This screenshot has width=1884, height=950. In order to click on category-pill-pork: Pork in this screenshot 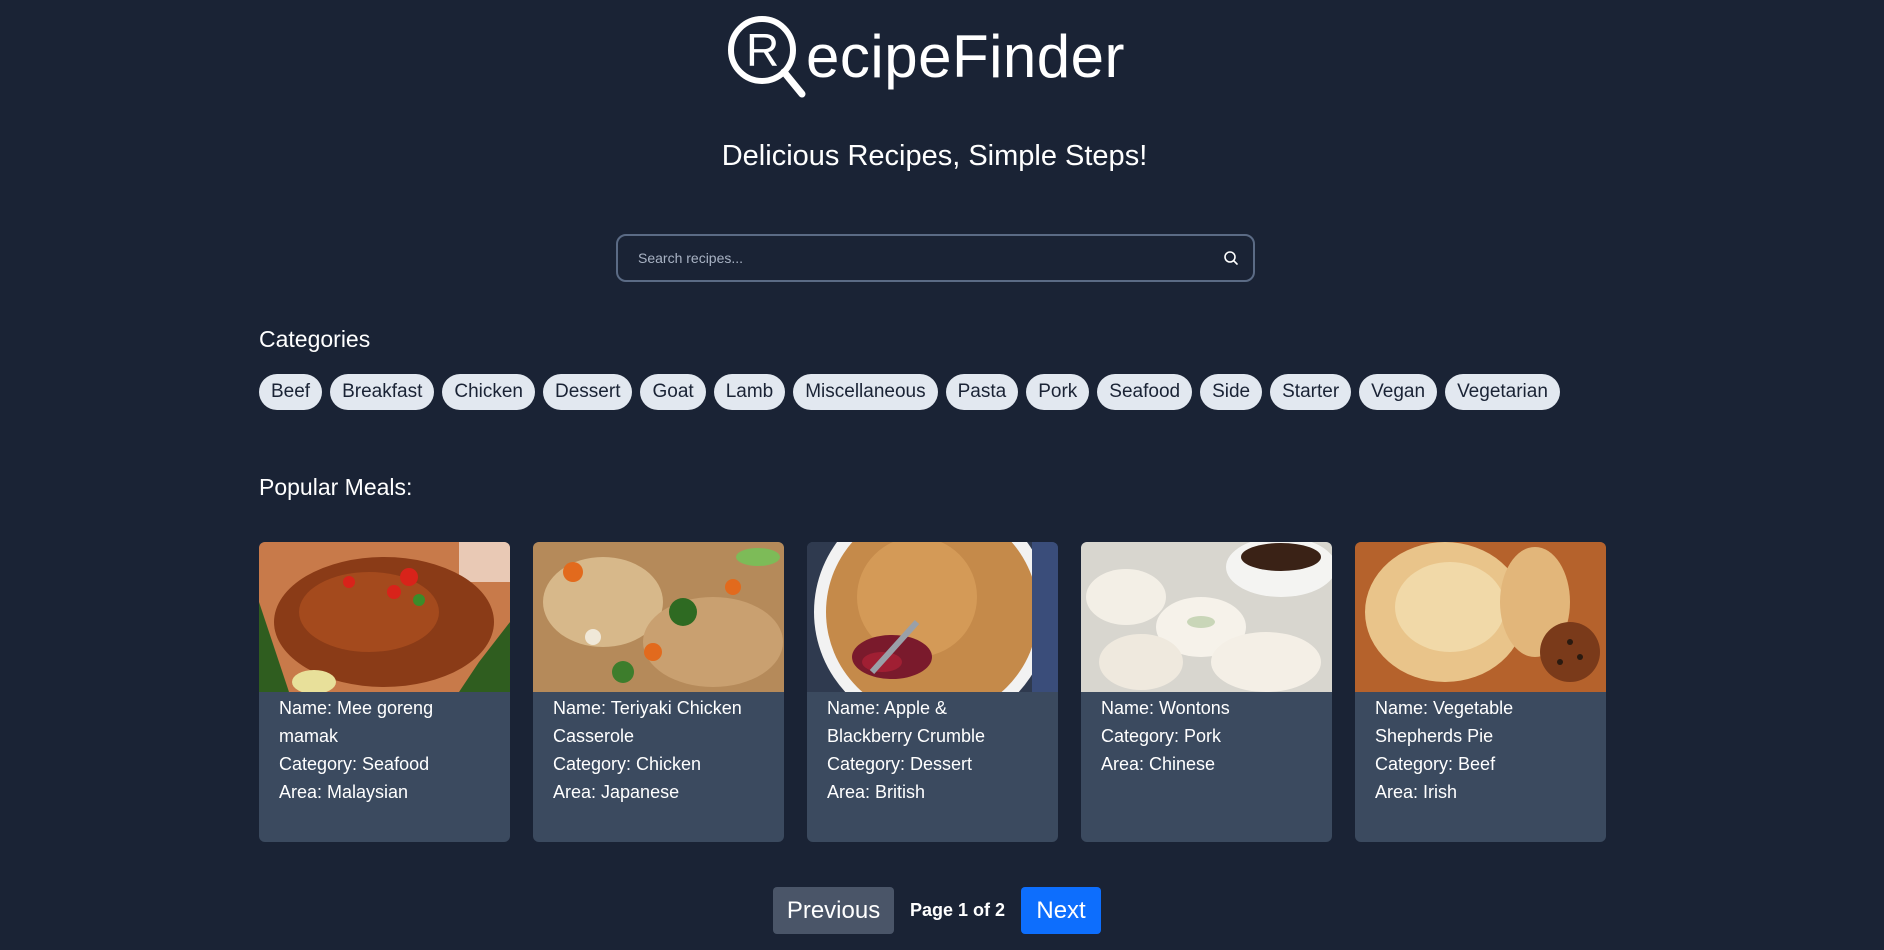, I will do `click(1058, 392)`.